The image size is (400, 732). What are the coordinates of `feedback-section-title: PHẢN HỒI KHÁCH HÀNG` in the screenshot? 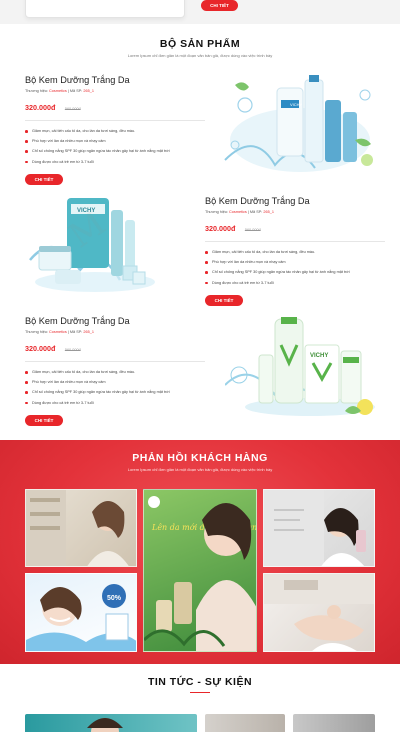 It's located at (200, 458).